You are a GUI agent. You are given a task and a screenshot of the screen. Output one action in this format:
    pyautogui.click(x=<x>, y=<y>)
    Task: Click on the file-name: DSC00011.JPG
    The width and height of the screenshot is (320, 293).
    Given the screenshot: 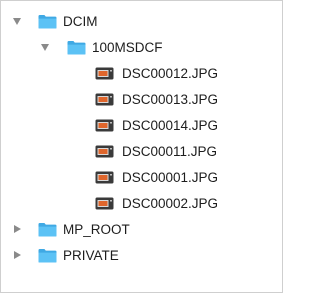 What is the action you would take?
    pyautogui.click(x=170, y=151)
    